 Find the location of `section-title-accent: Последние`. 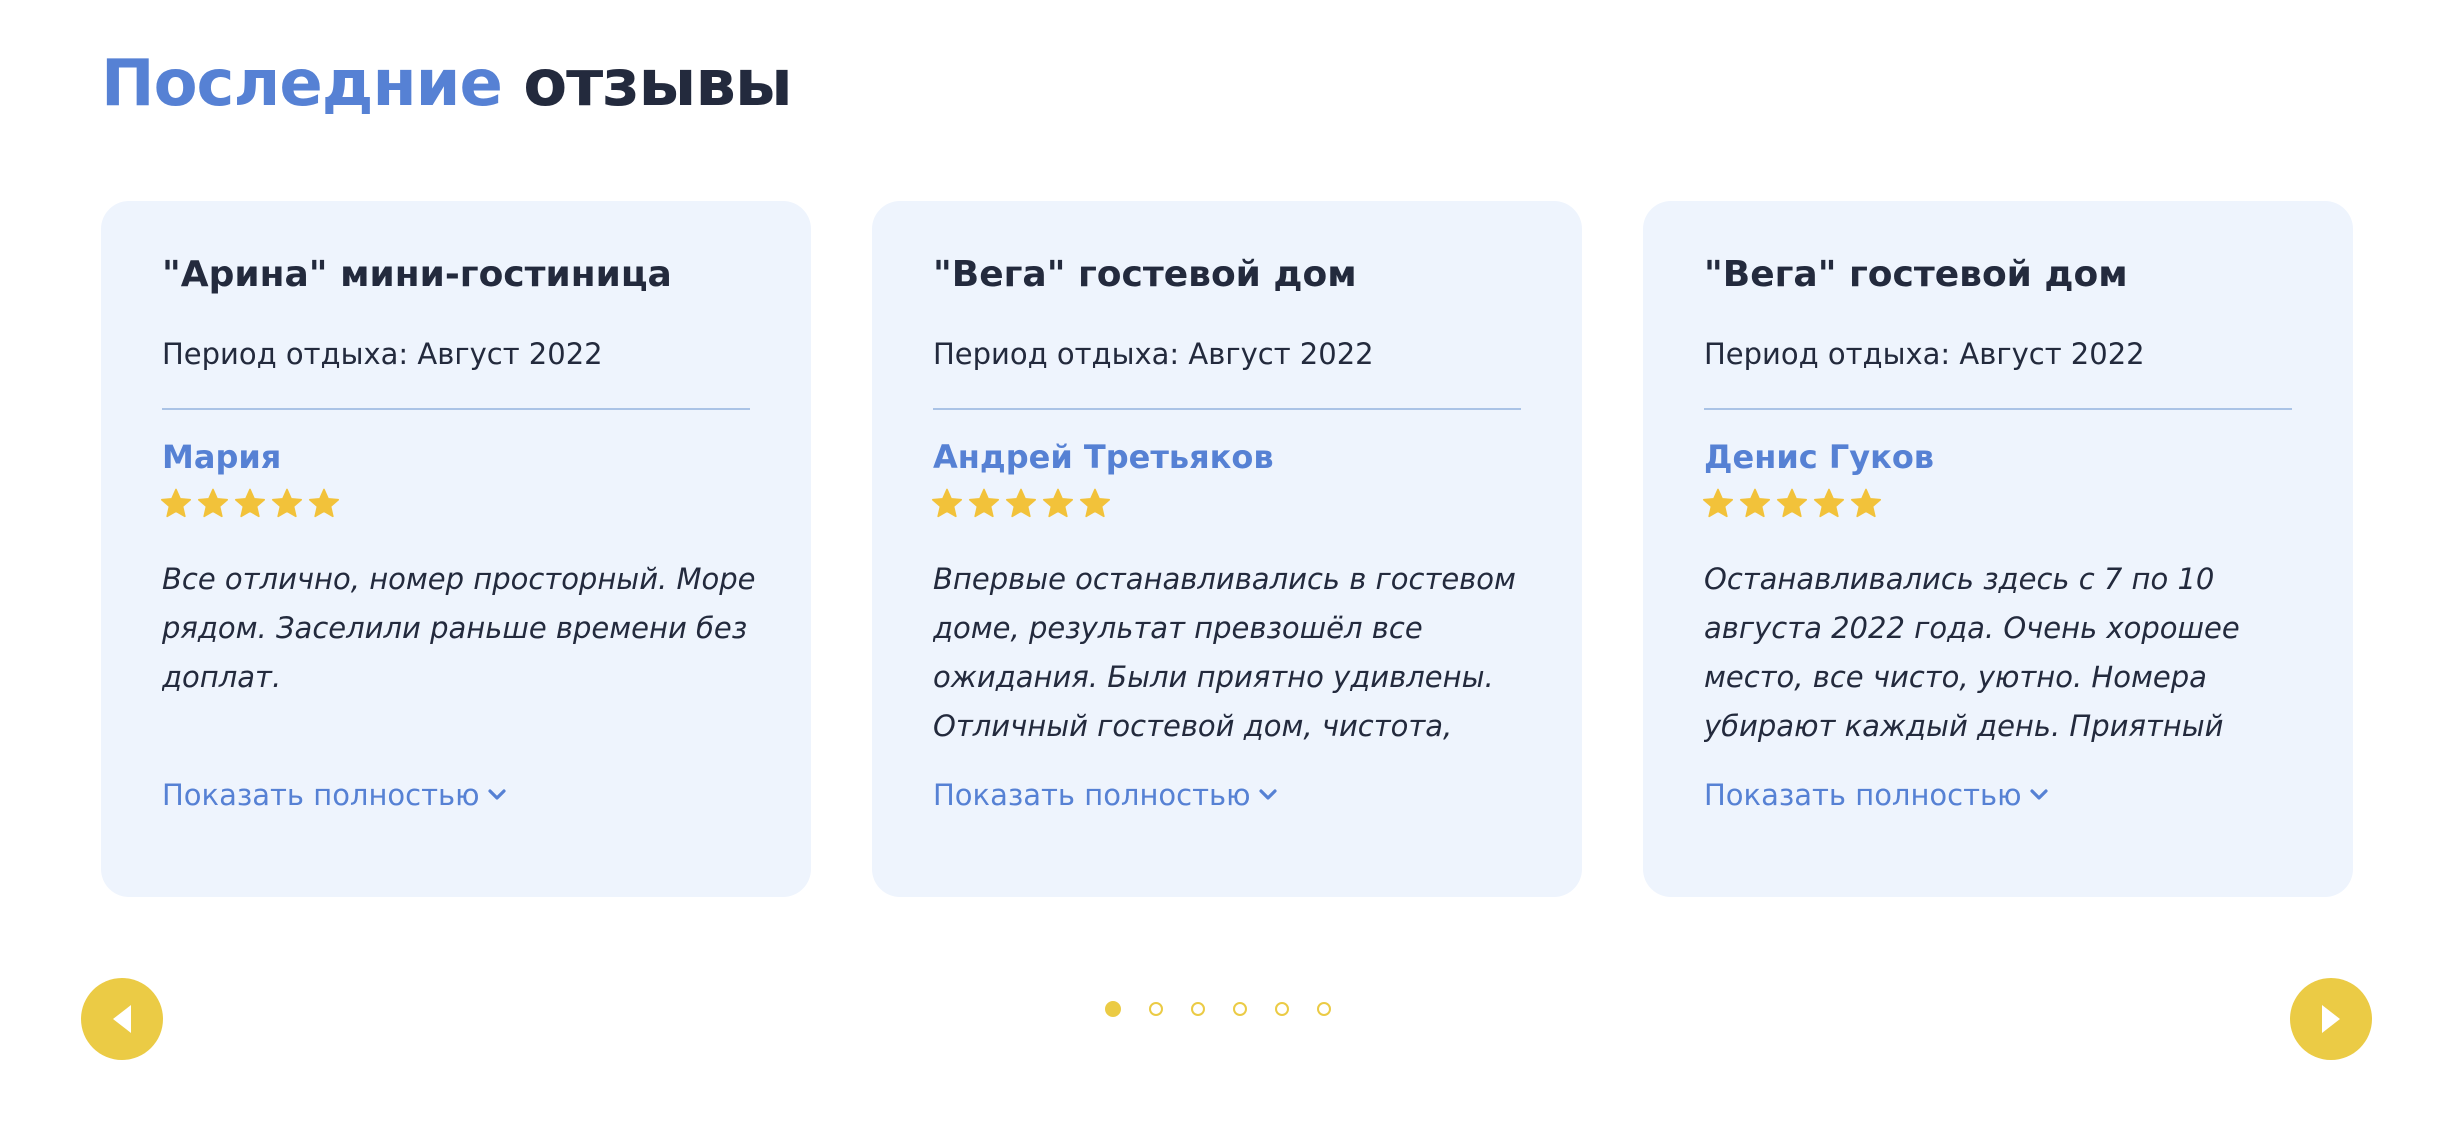

section-title-accent: Последние is located at coordinates (302, 84).